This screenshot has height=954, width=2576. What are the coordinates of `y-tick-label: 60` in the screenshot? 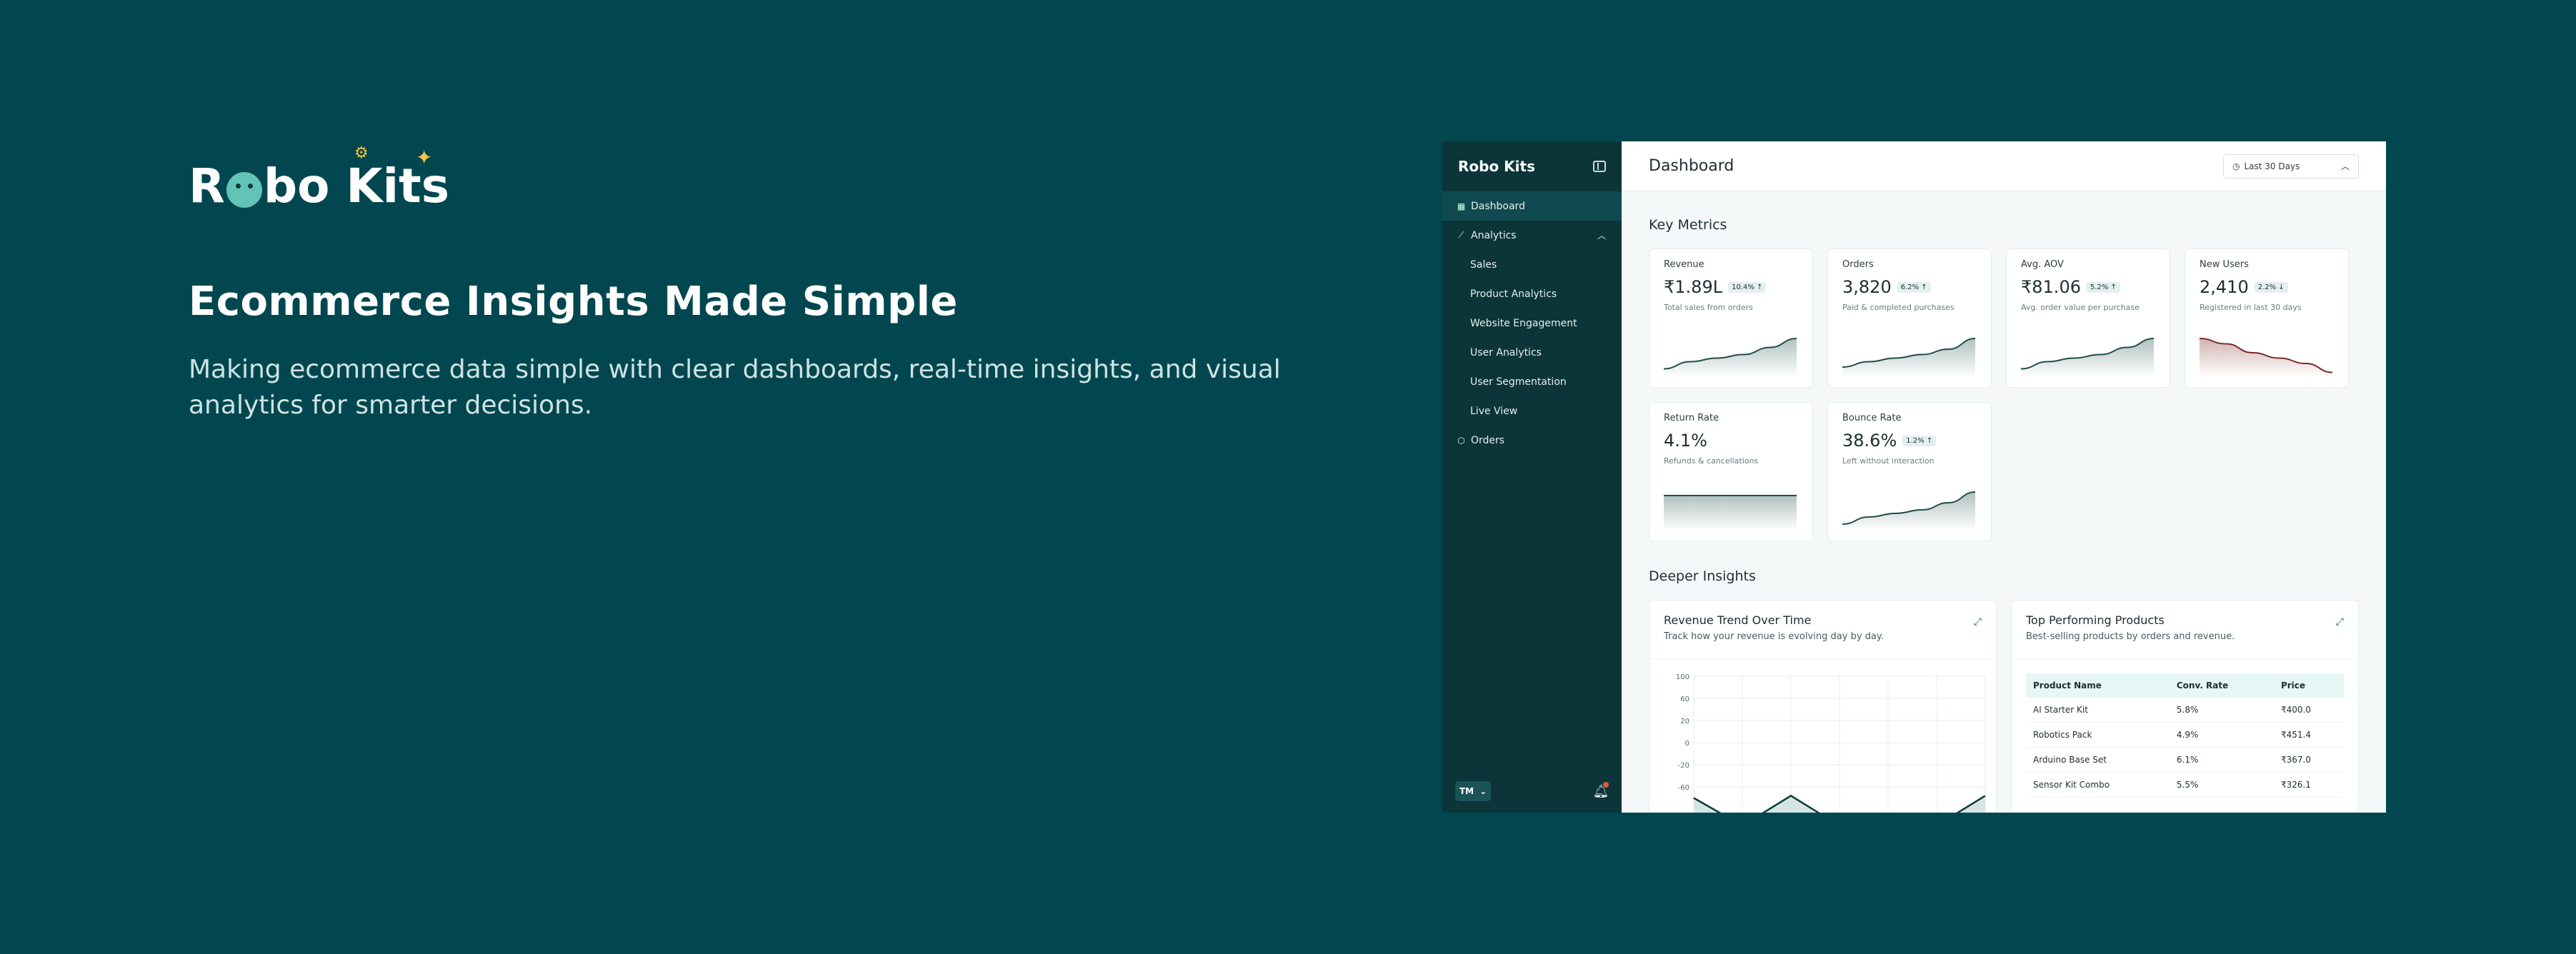 It's located at (1685, 699).